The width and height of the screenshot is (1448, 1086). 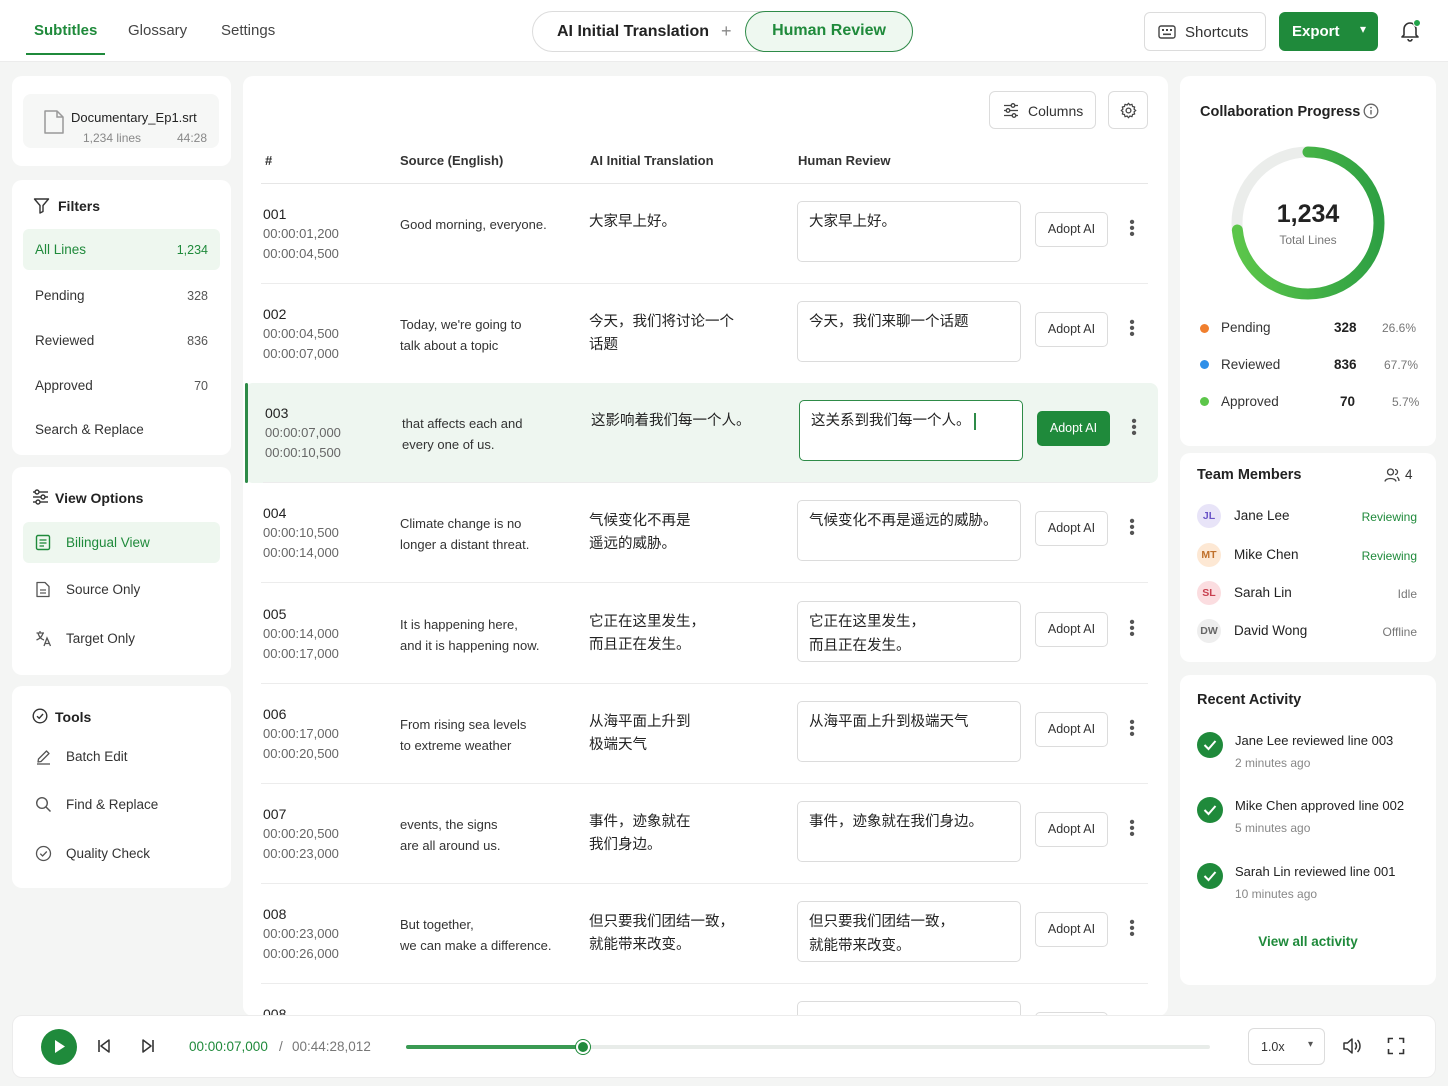 What do you see at coordinates (829, 31) in the screenshot?
I see `mode-human-review: Human Review` at bounding box center [829, 31].